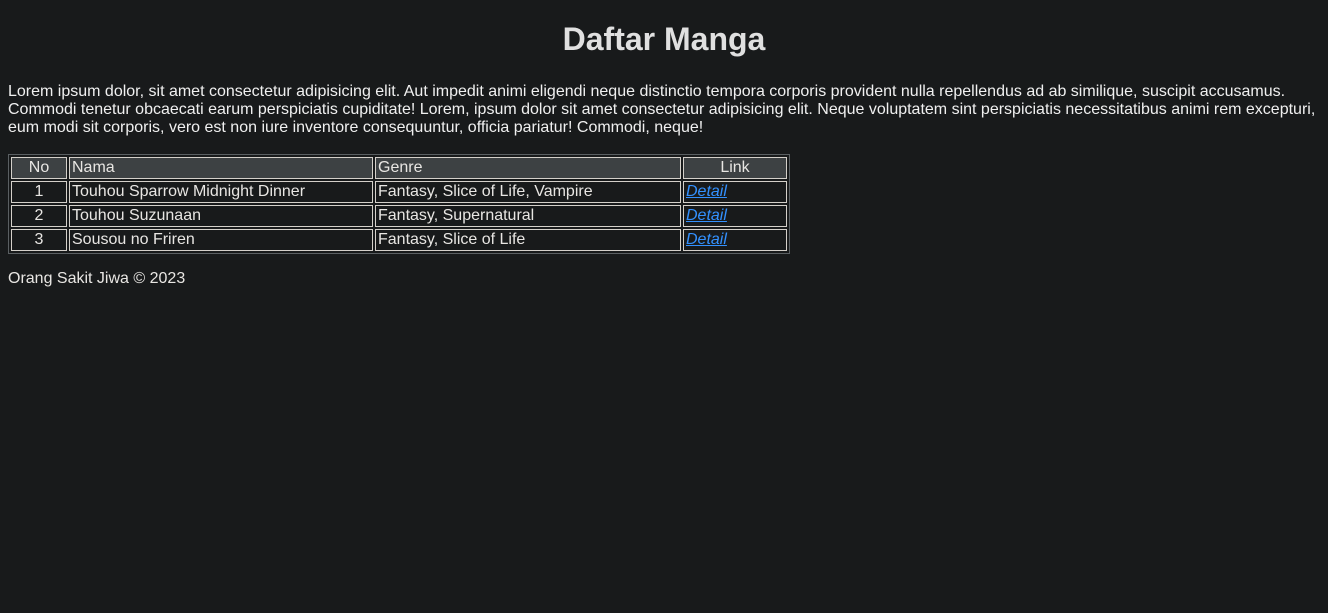 Image resolution: width=1328 pixels, height=613 pixels. What do you see at coordinates (528, 216) in the screenshot?
I see `cell-genre: Fantasy, Supernatural` at bounding box center [528, 216].